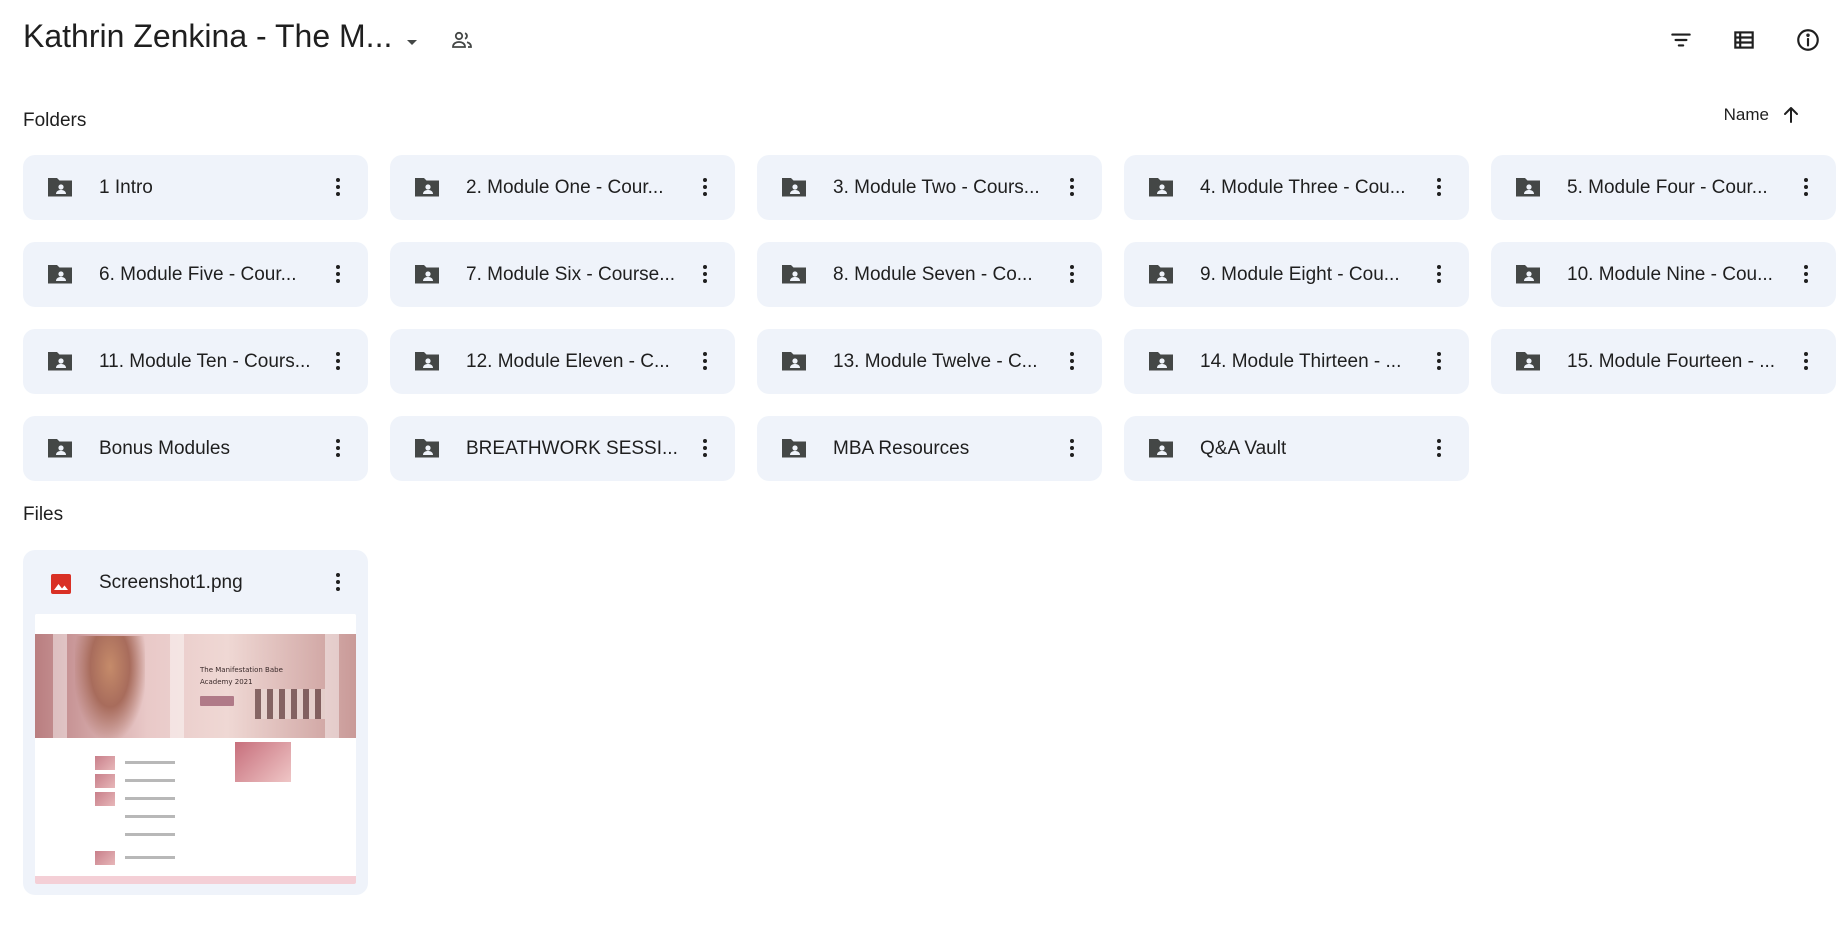 The image size is (1839, 937). I want to click on folder-card: MBA Resources, so click(929, 448).